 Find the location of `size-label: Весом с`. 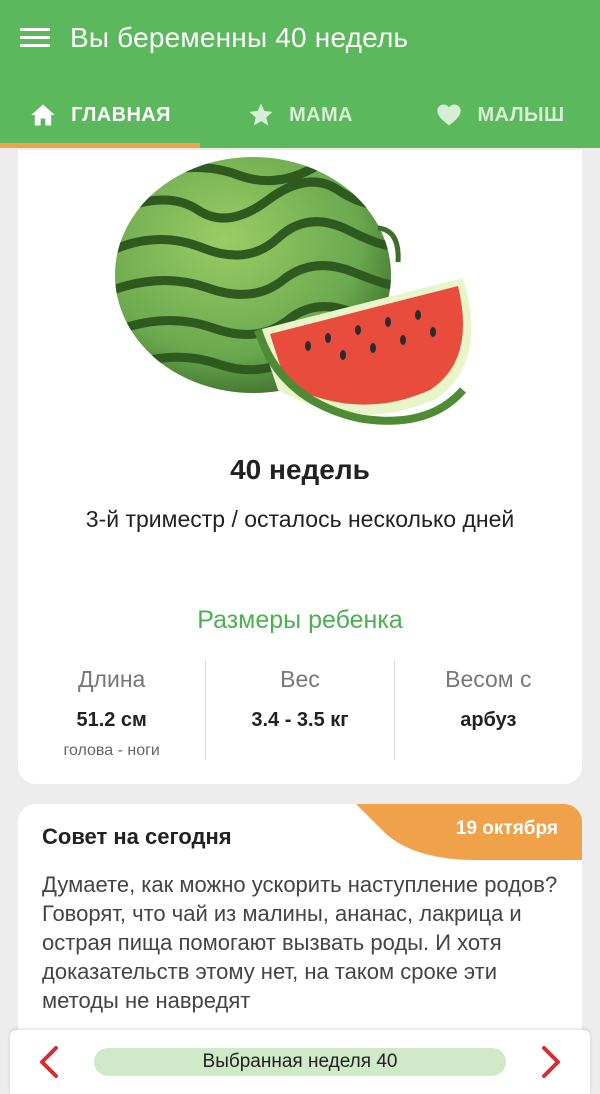

size-label: Весом с is located at coordinates (488, 679).